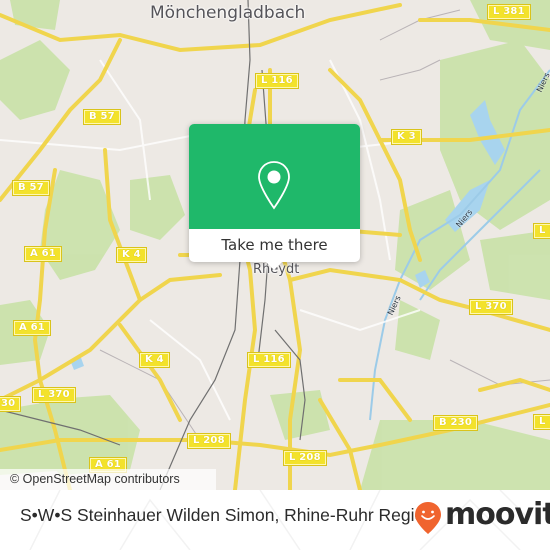 This screenshot has width=550, height=550. I want to click on take-me-there-button: Take me there, so click(274, 245).